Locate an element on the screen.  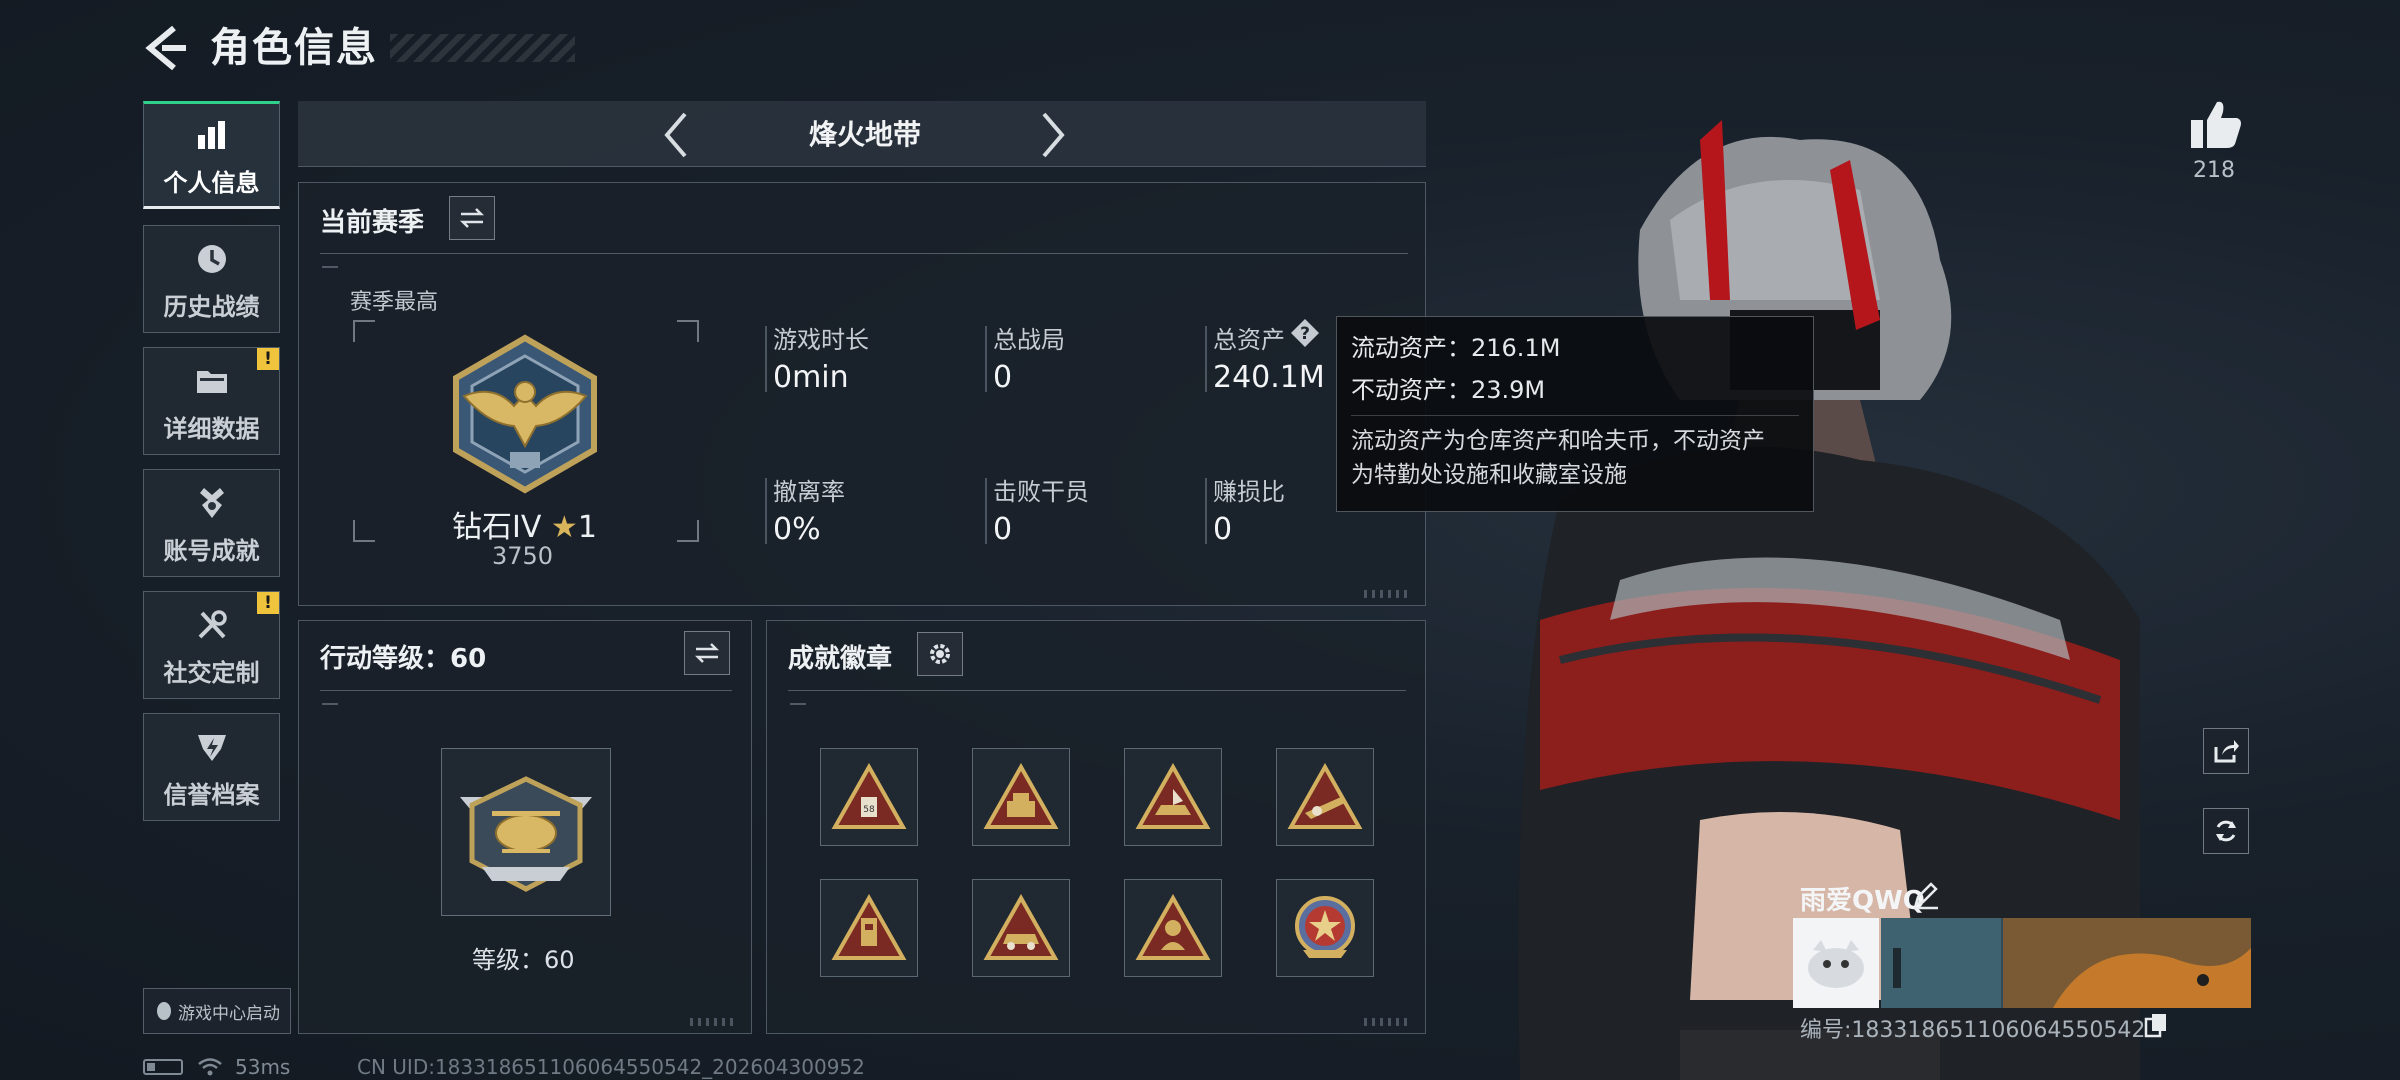
share-button is located at coordinates (2226, 751).